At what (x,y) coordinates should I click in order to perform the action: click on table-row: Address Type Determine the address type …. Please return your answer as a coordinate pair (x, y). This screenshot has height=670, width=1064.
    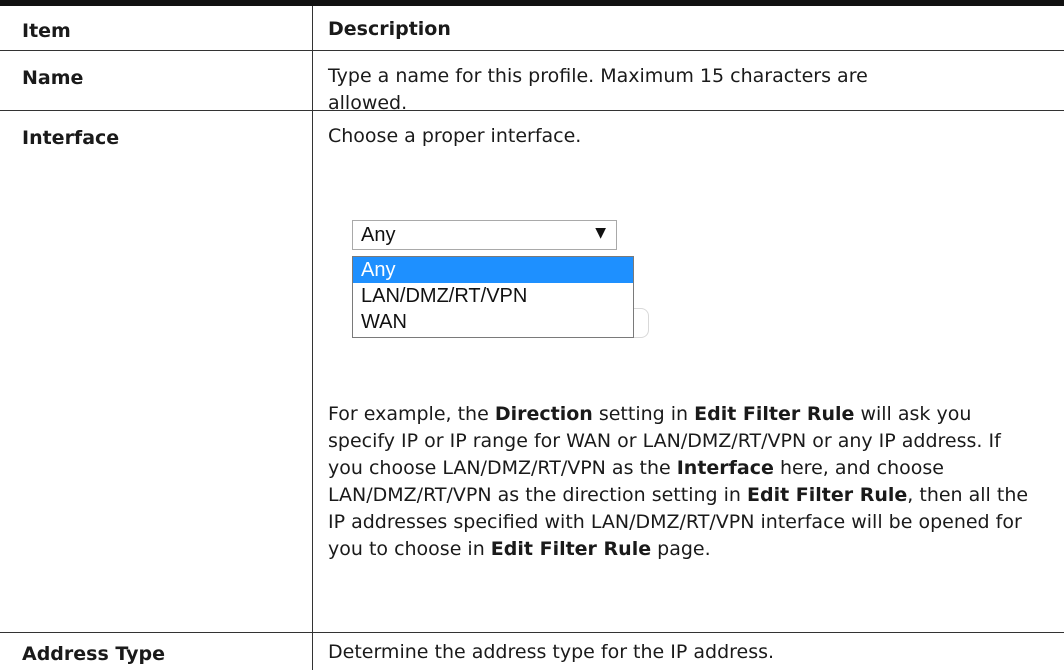
    Looking at the image, I should click on (532, 651).